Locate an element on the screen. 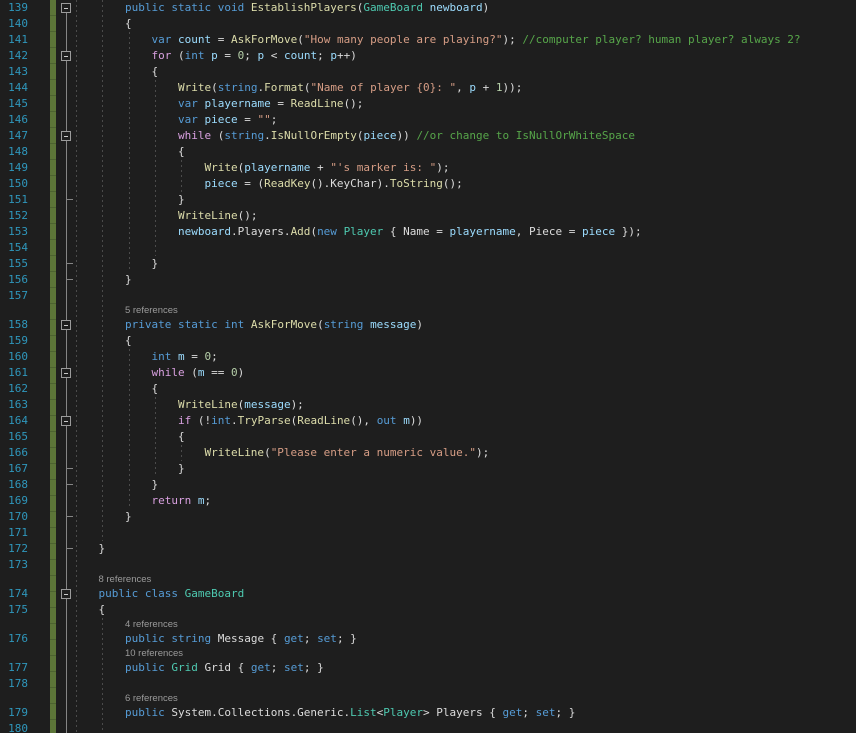 Image resolution: width=856 pixels, height=733 pixels. code-line-178: 178 is located at coordinates (428, 684).